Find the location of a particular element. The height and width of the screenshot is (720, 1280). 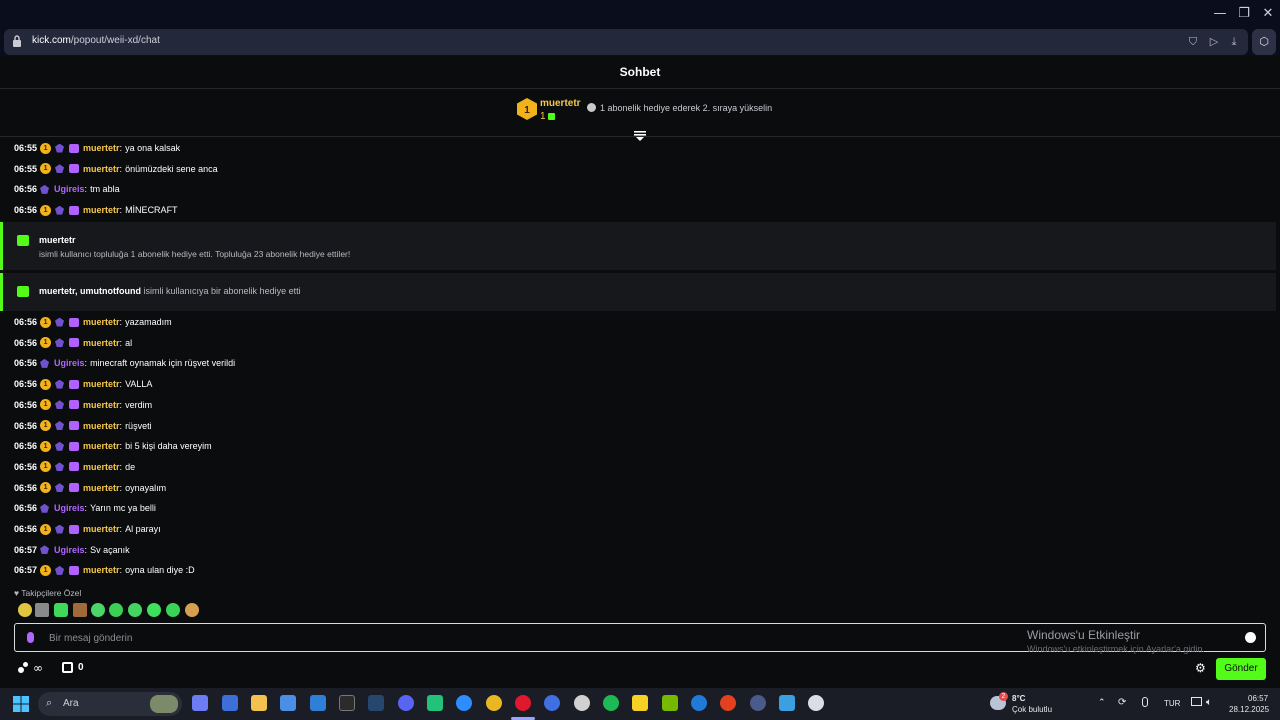

chat-message: 06:55 1 muertetr: ya ona kalsak is located at coordinates (97, 148).